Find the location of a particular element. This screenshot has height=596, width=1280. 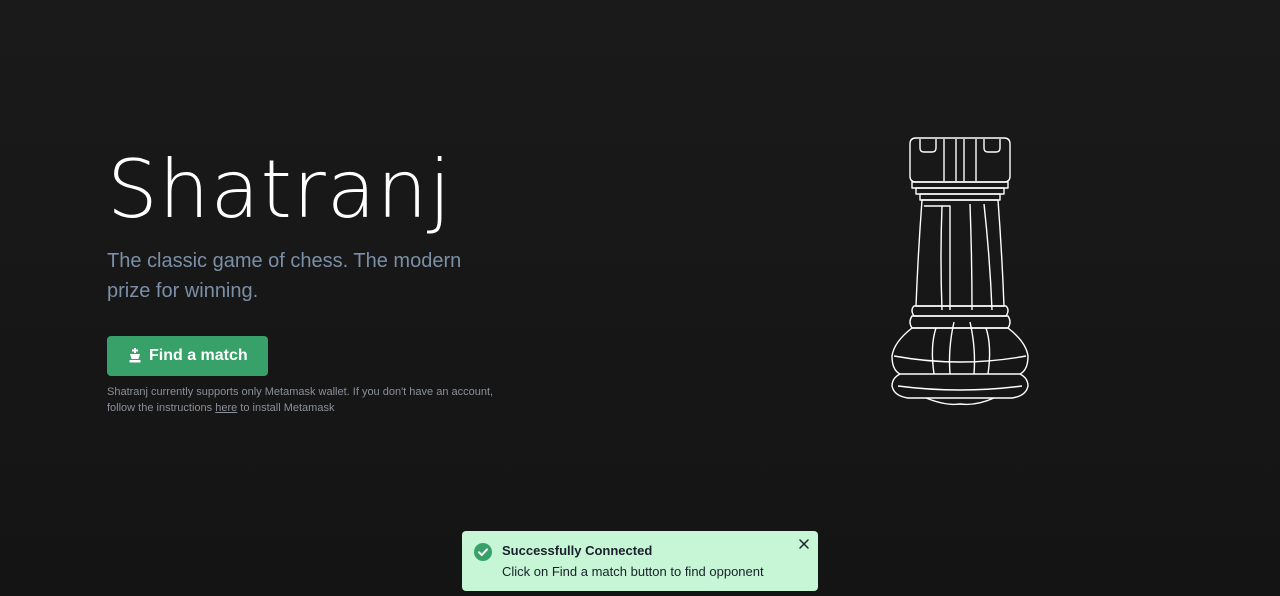

wallet-note-suffix: to install Metamask is located at coordinates (286, 408).